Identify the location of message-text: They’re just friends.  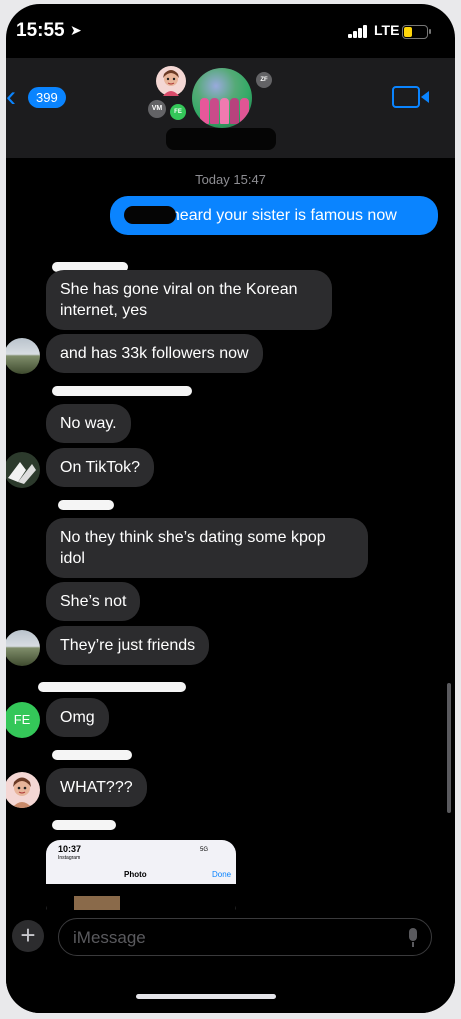
(128, 645).